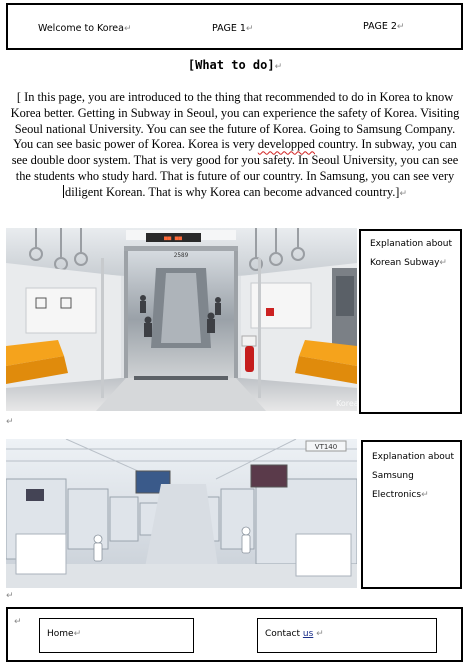 This screenshot has width=470, height=666. Describe the element at coordinates (411, 254) in the screenshot. I see `subway-explanation-text: Explanation about Korean Subway↵` at that location.